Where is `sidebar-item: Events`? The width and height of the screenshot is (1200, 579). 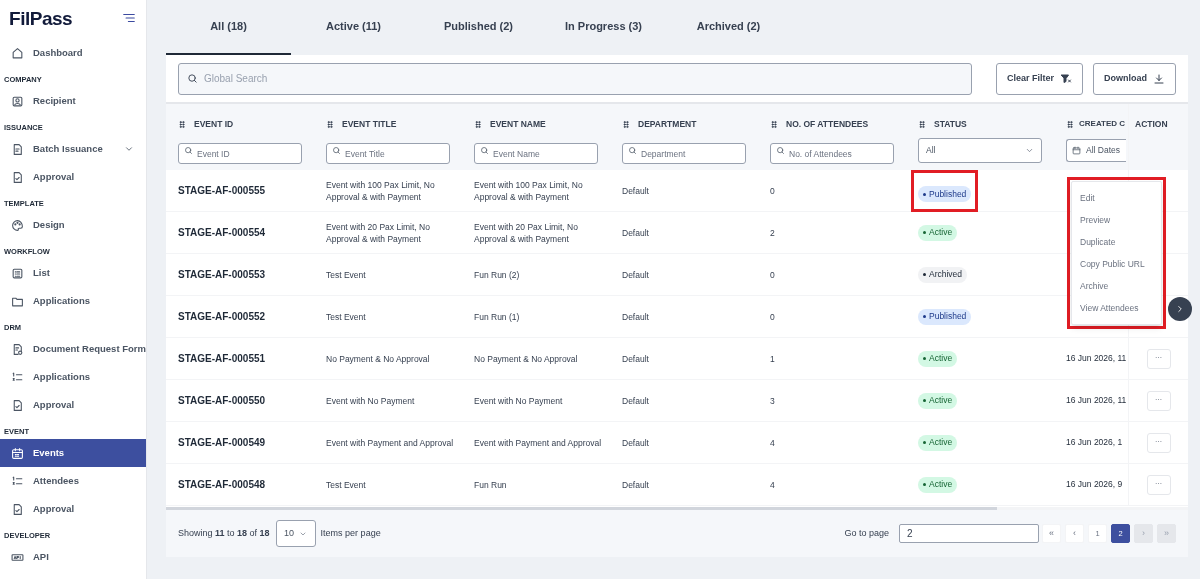
sidebar-item: Events is located at coordinates (73, 453).